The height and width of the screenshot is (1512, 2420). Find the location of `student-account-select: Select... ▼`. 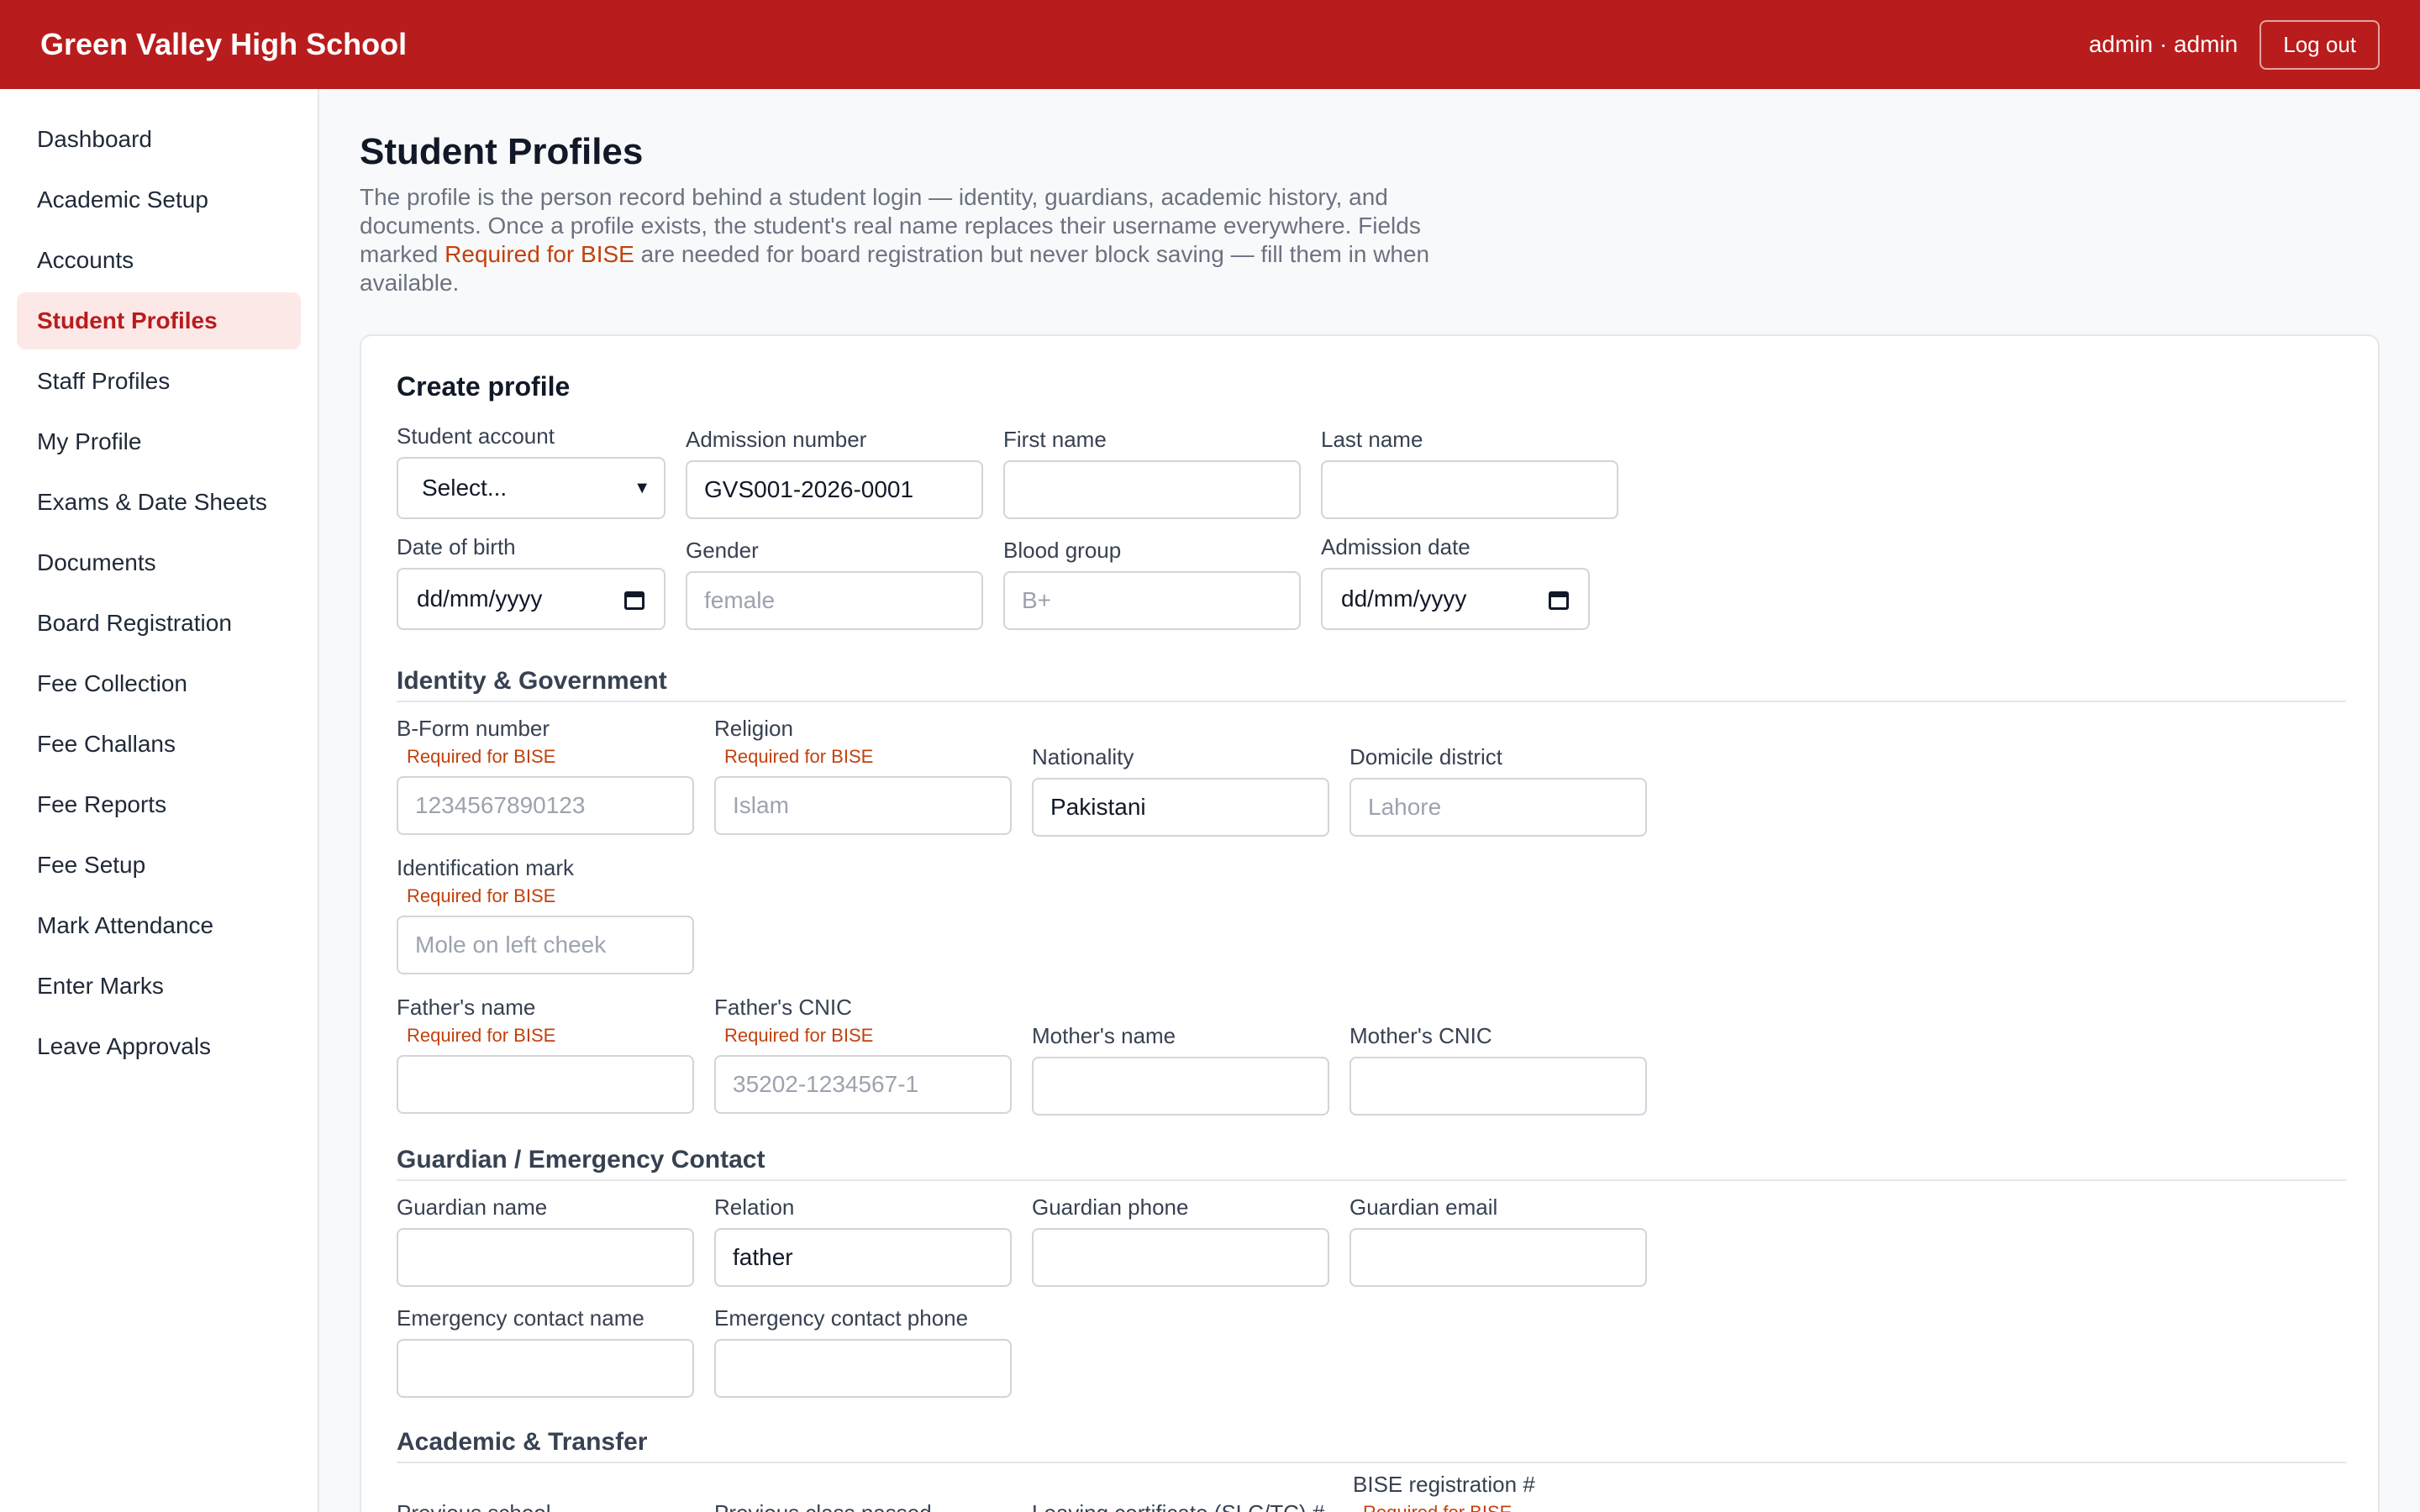

student-account-select: Select... ▼ is located at coordinates (531, 488).